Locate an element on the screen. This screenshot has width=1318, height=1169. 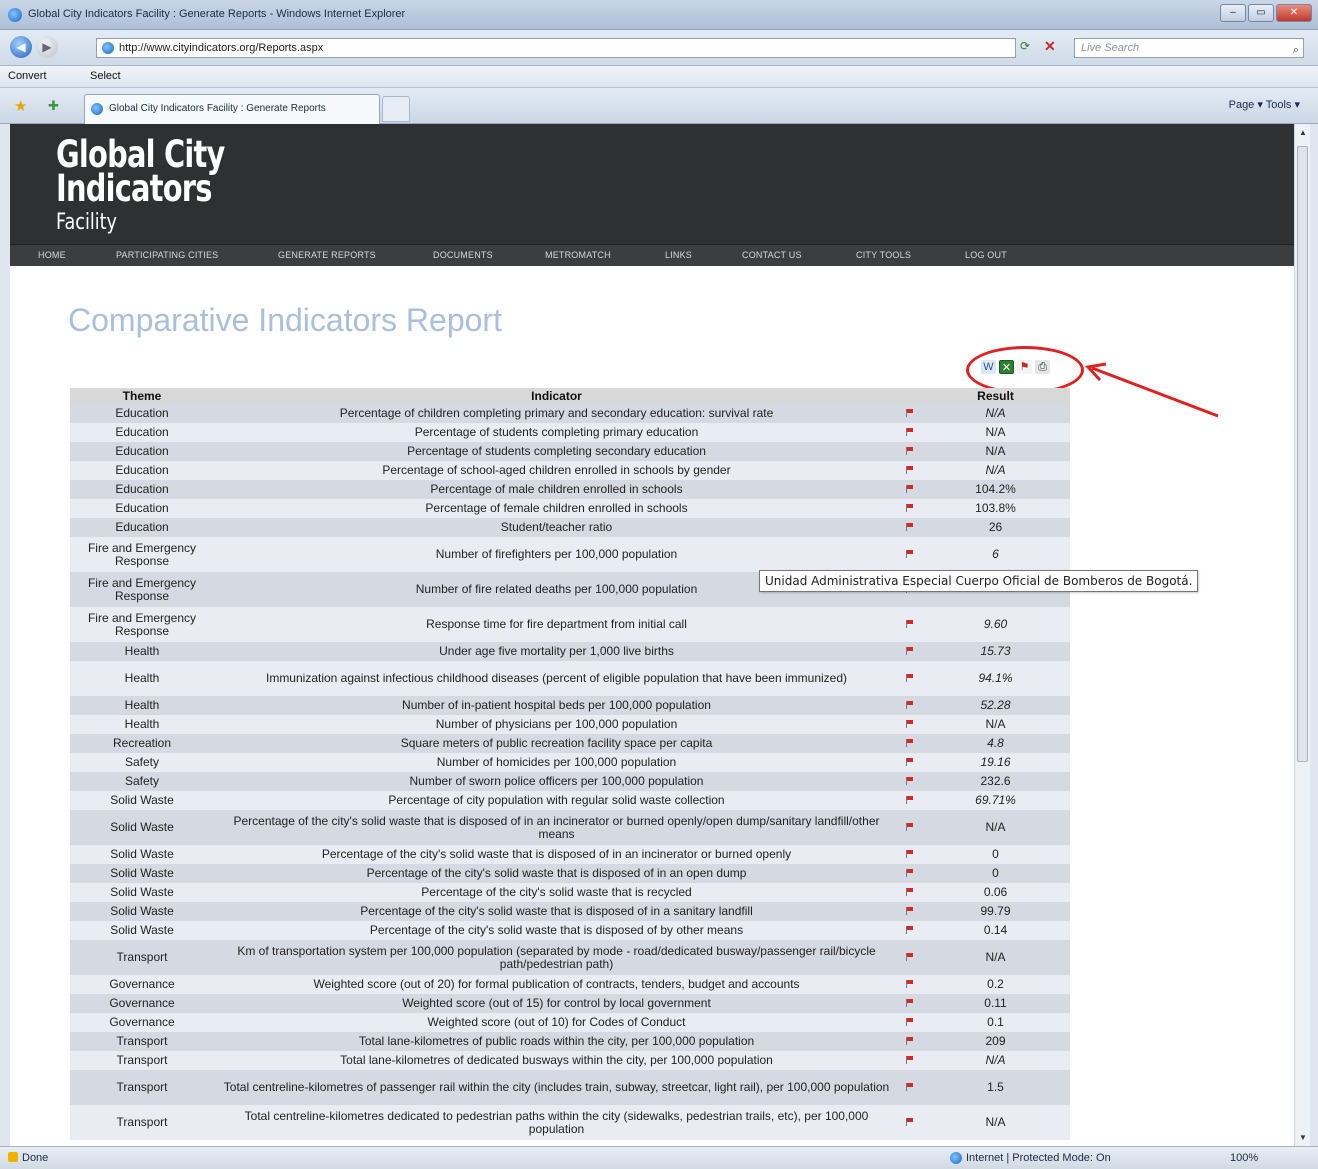
nav-contact-us: CONTACT US is located at coordinates (772, 255).